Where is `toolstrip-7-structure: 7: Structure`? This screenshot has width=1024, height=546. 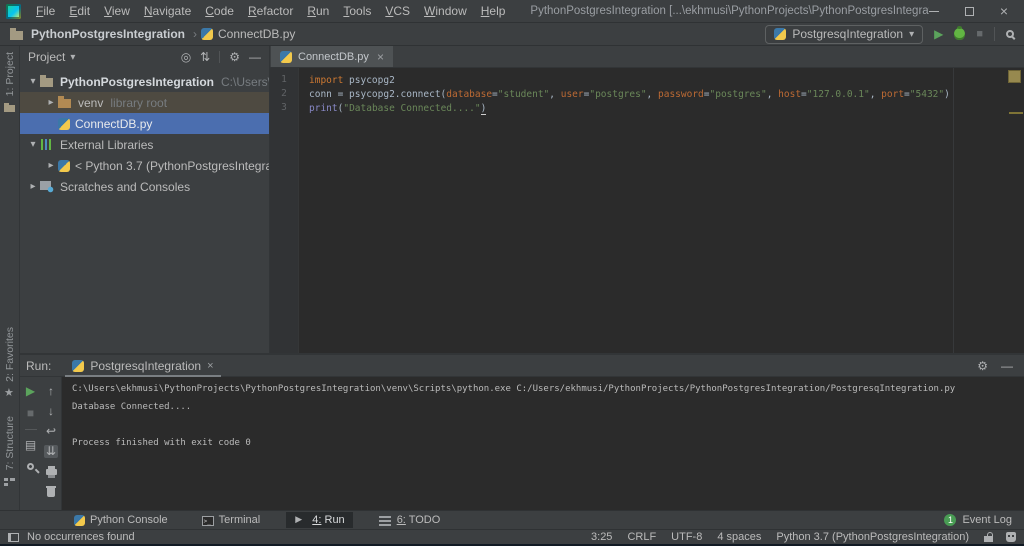
toolstrip-7-structure: 7: Structure is located at coordinates (9, 452).